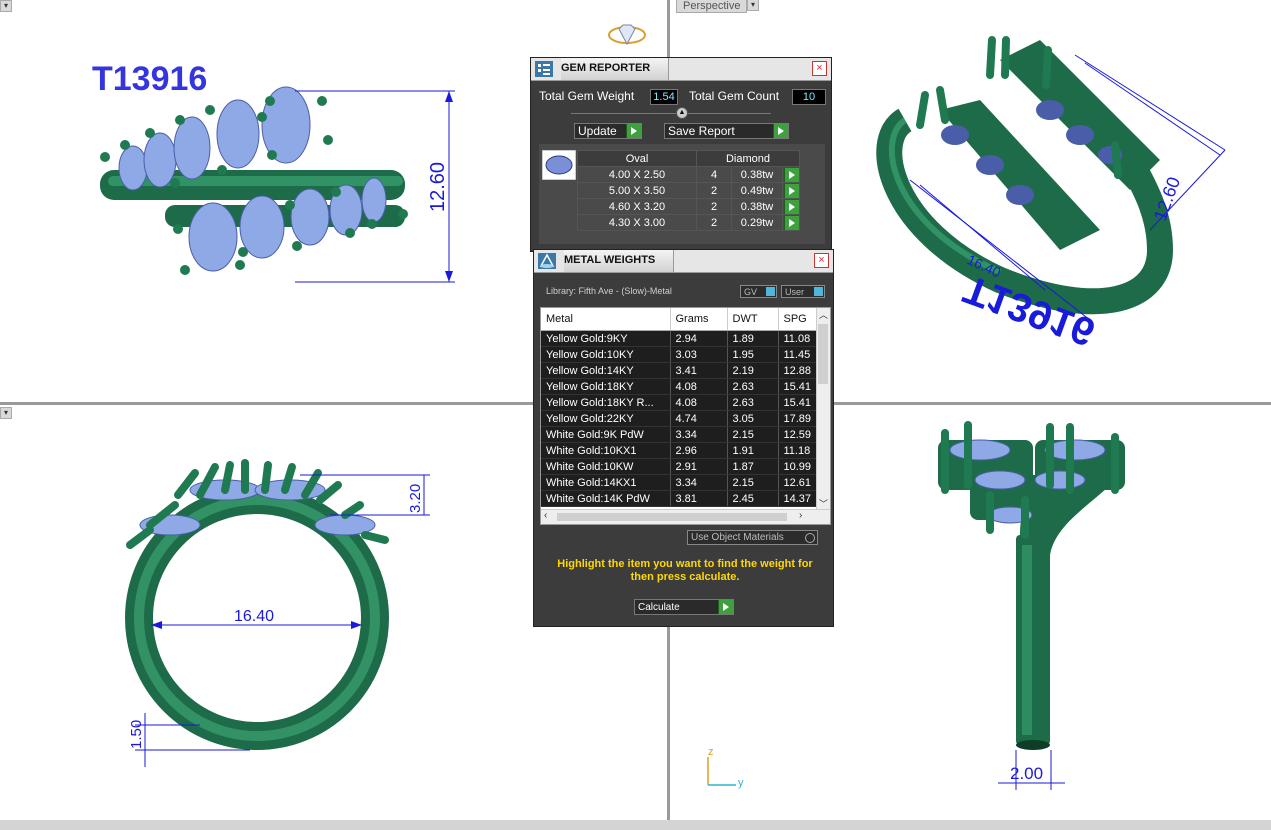 Image resolution: width=1271 pixels, height=830 pixels. I want to click on gem-row: 5.00 X 3.50 2 0.49tw, so click(688, 190).